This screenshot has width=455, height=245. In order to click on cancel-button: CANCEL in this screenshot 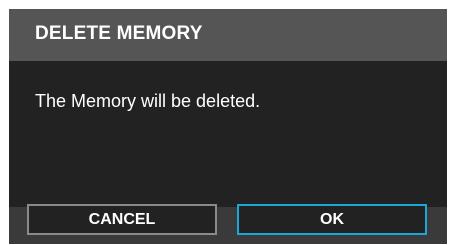, I will do `click(122, 219)`.